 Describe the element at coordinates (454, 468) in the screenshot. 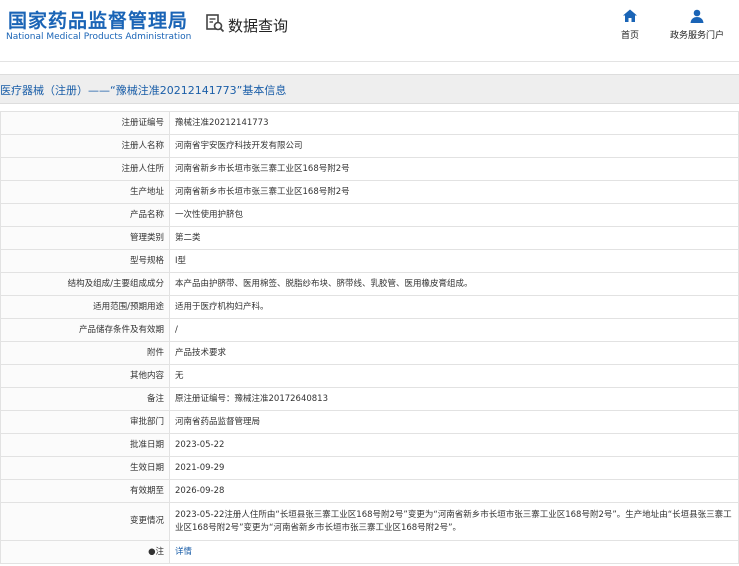

I see `field-value-cell: 2021-09-29` at that location.